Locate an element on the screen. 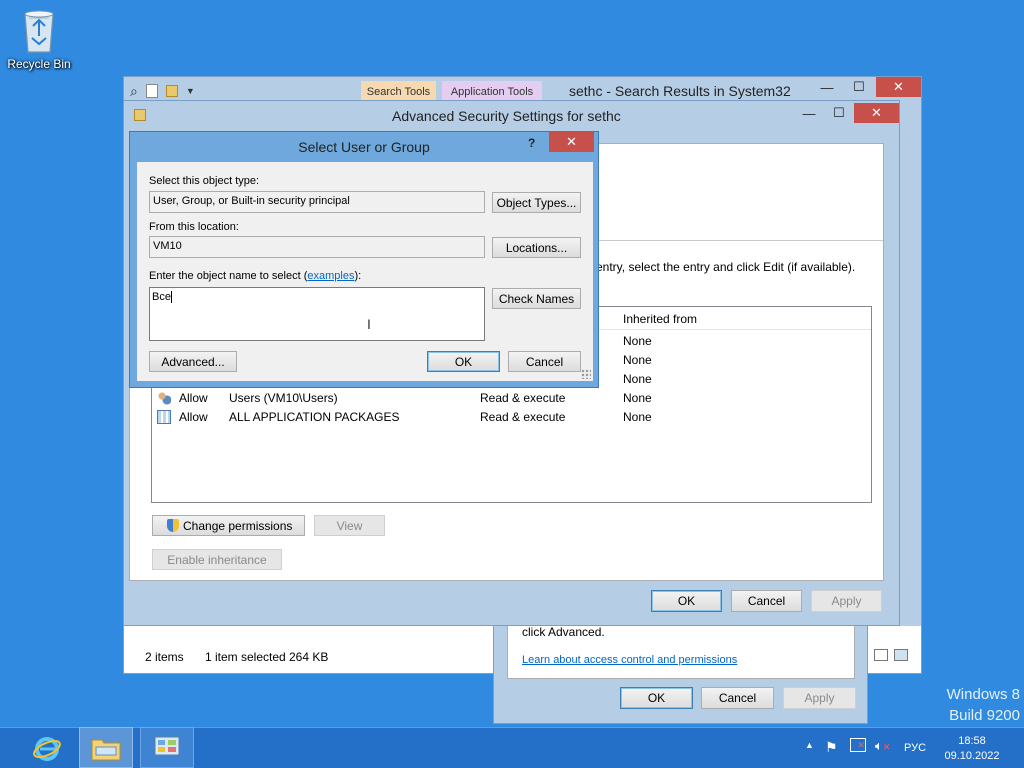  advanced-apply-button: Apply is located at coordinates (846, 601).